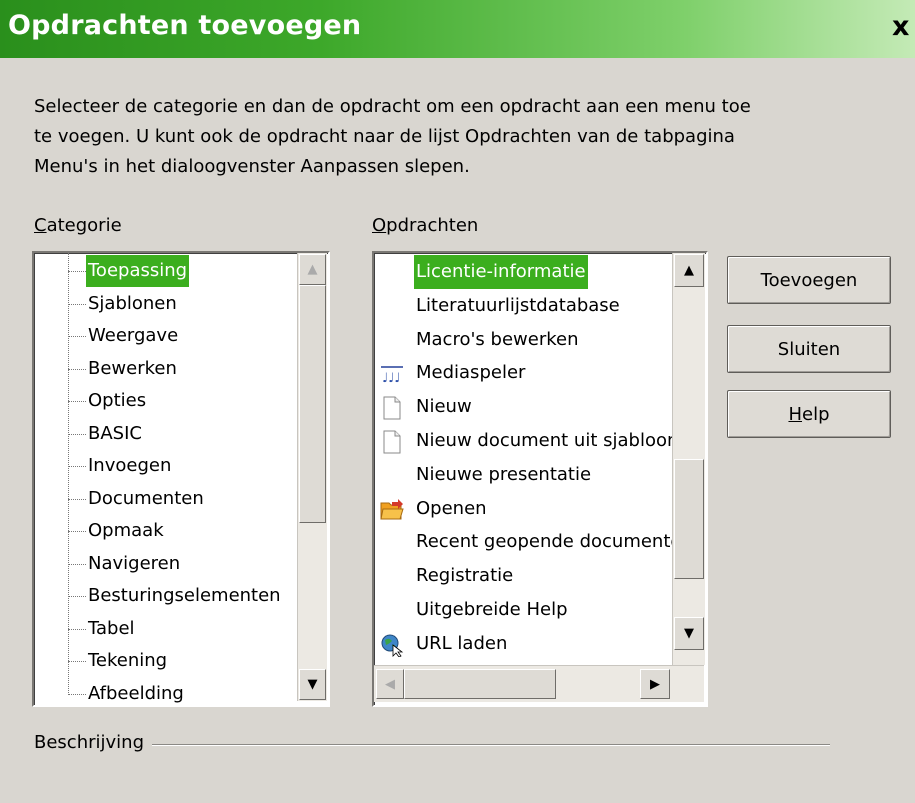 The height and width of the screenshot is (803, 915). I want to click on command-item: Nieuw document uit sjabloon, so click(526, 441).